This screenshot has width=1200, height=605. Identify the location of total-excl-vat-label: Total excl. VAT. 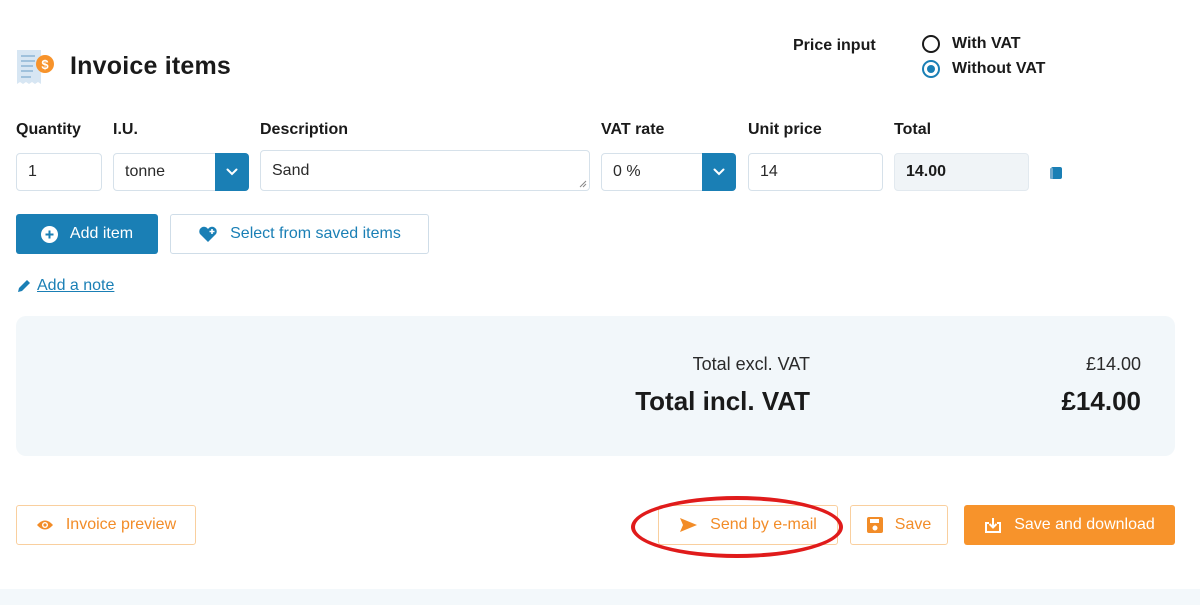
(751, 364).